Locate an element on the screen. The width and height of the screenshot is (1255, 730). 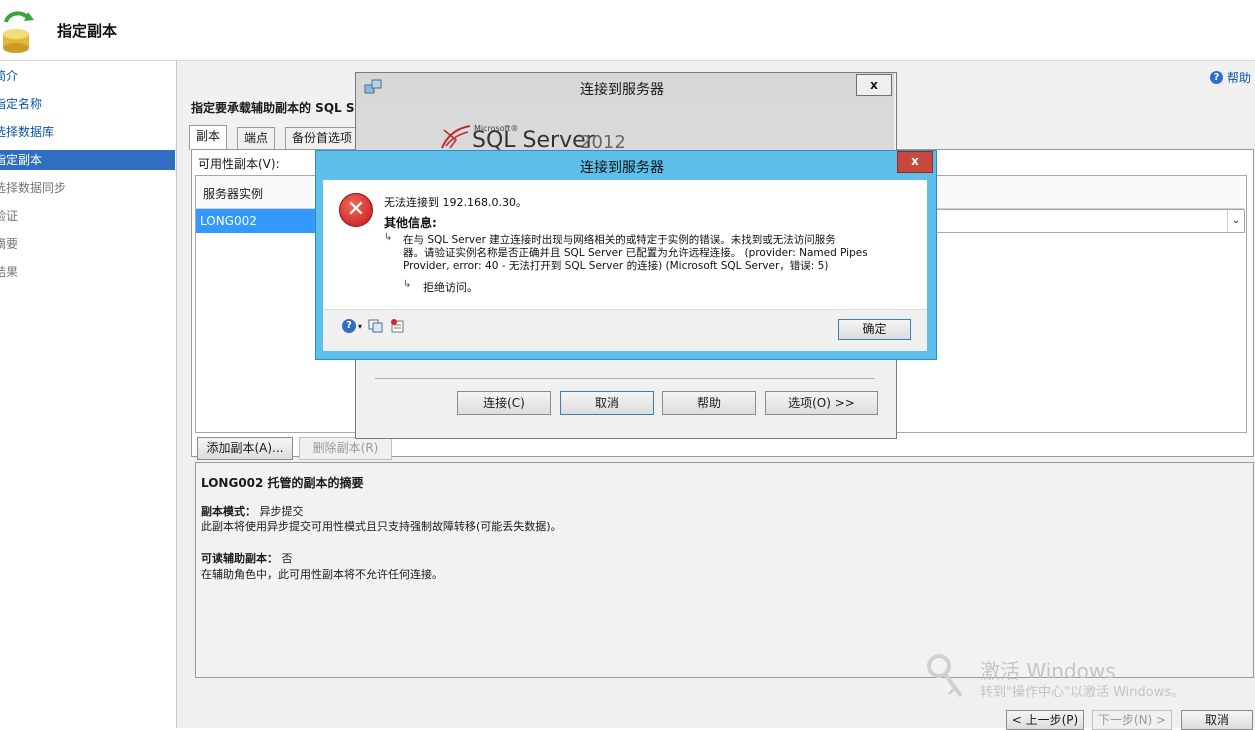
help-label: 帮助 is located at coordinates (1239, 78).